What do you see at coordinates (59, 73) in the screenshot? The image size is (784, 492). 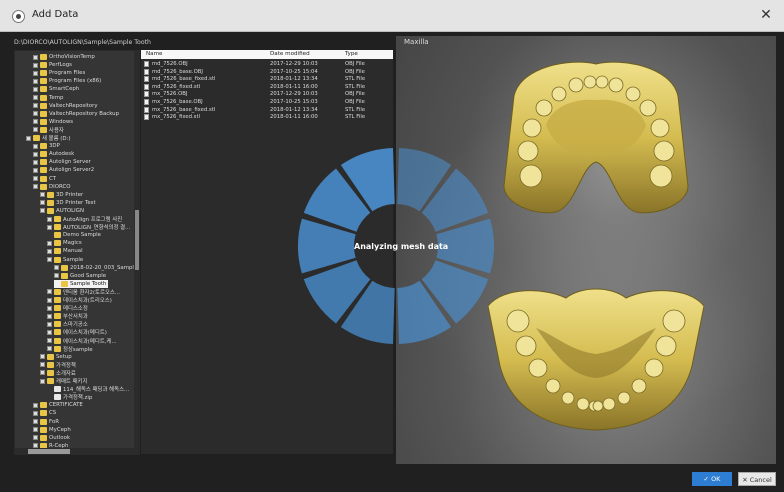 I see `tree-item: Program Files` at bounding box center [59, 73].